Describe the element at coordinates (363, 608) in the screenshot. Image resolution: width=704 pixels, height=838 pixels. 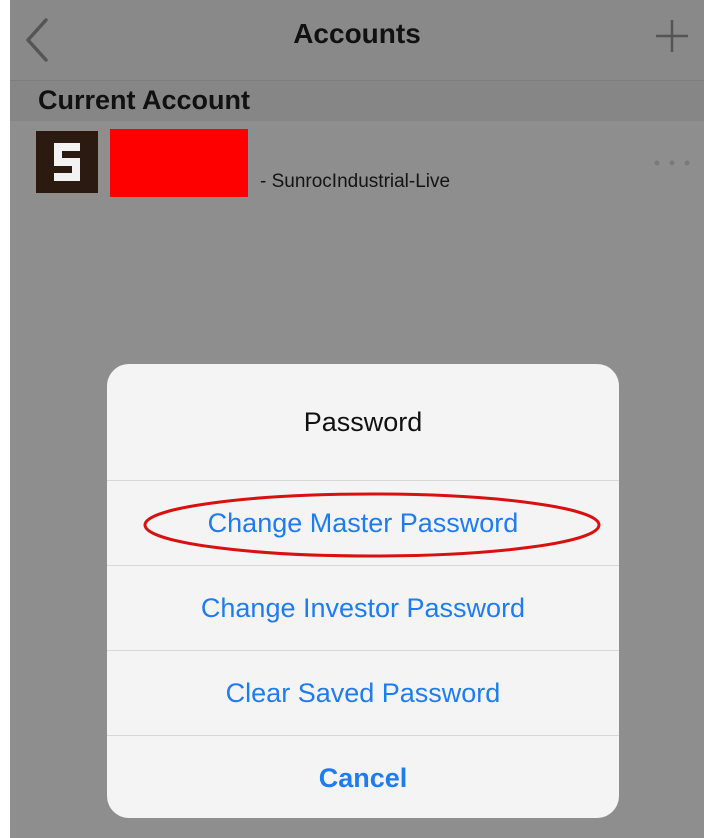
I see `change-investor-password-button: Change Investor Password` at that location.